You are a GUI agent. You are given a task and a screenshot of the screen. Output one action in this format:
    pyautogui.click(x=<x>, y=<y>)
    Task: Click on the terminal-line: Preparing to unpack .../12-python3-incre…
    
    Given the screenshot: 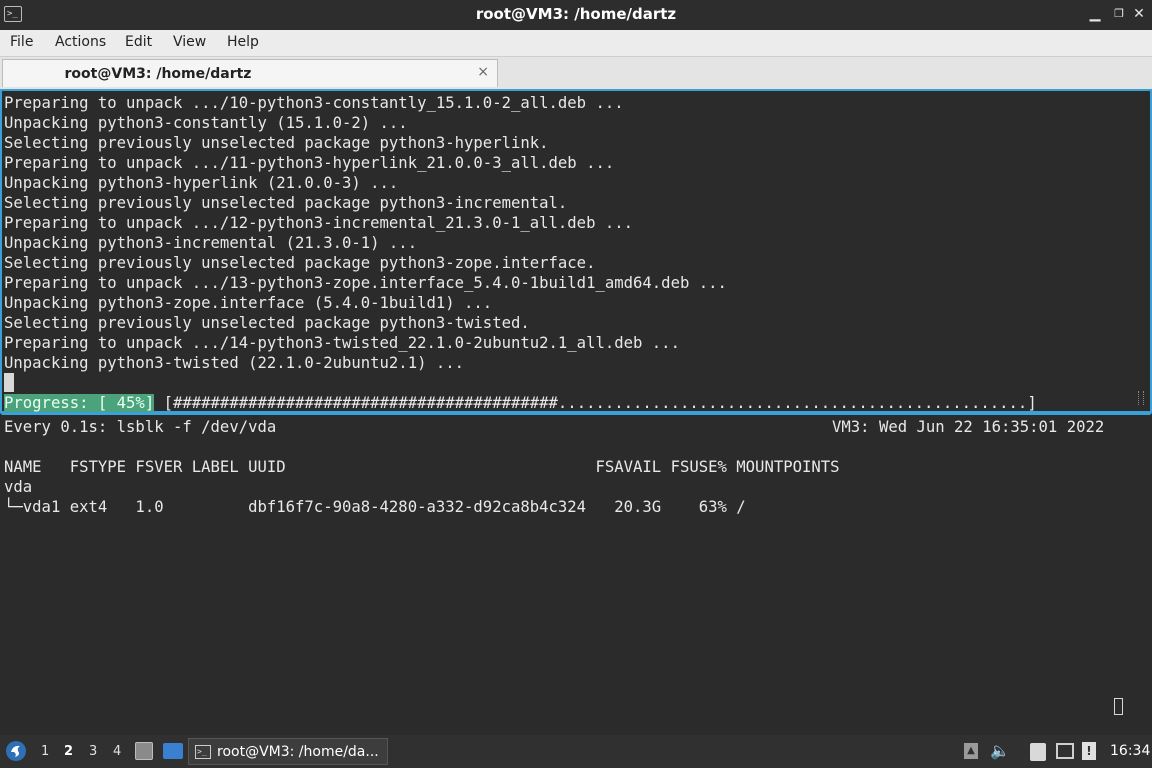 What is the action you would take?
    pyautogui.click(x=319, y=223)
    